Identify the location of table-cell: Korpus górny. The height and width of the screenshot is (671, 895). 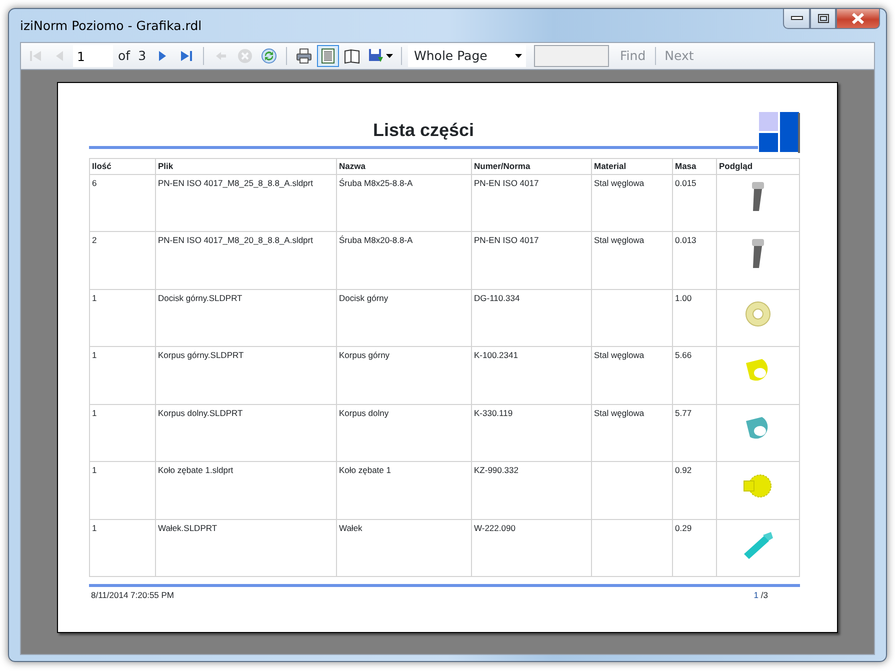
(404, 375).